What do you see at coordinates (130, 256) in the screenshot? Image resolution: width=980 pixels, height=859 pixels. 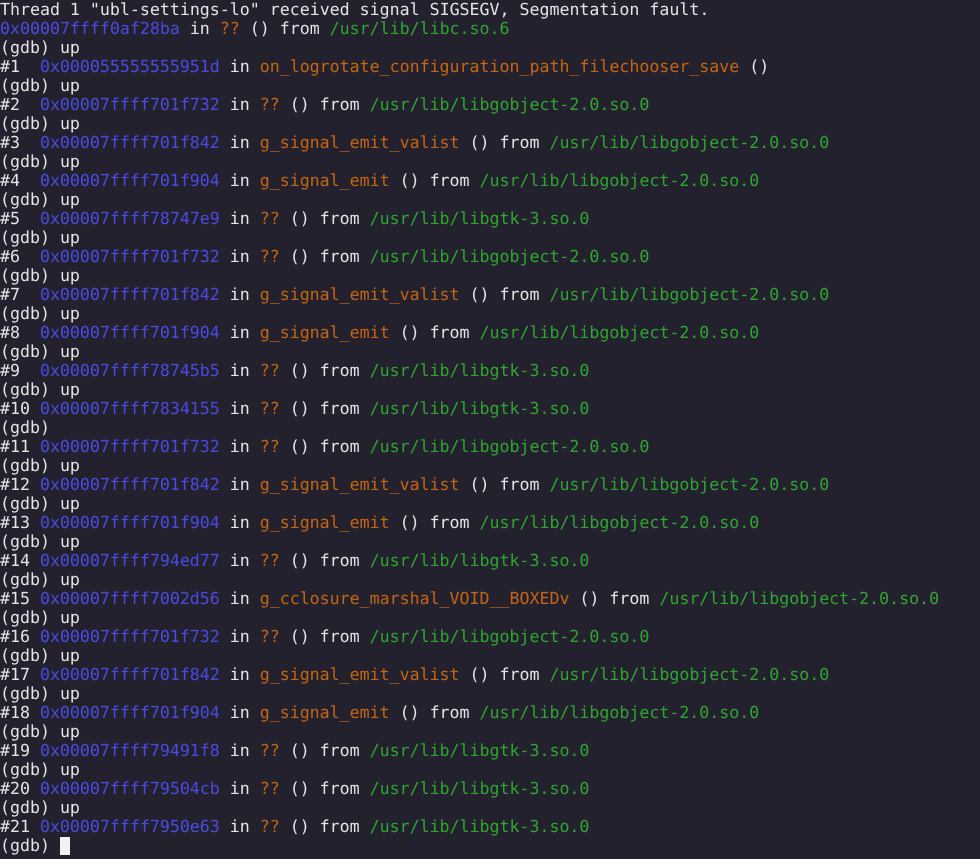 I see `memory-address: 0x00007ffff701f732` at bounding box center [130, 256].